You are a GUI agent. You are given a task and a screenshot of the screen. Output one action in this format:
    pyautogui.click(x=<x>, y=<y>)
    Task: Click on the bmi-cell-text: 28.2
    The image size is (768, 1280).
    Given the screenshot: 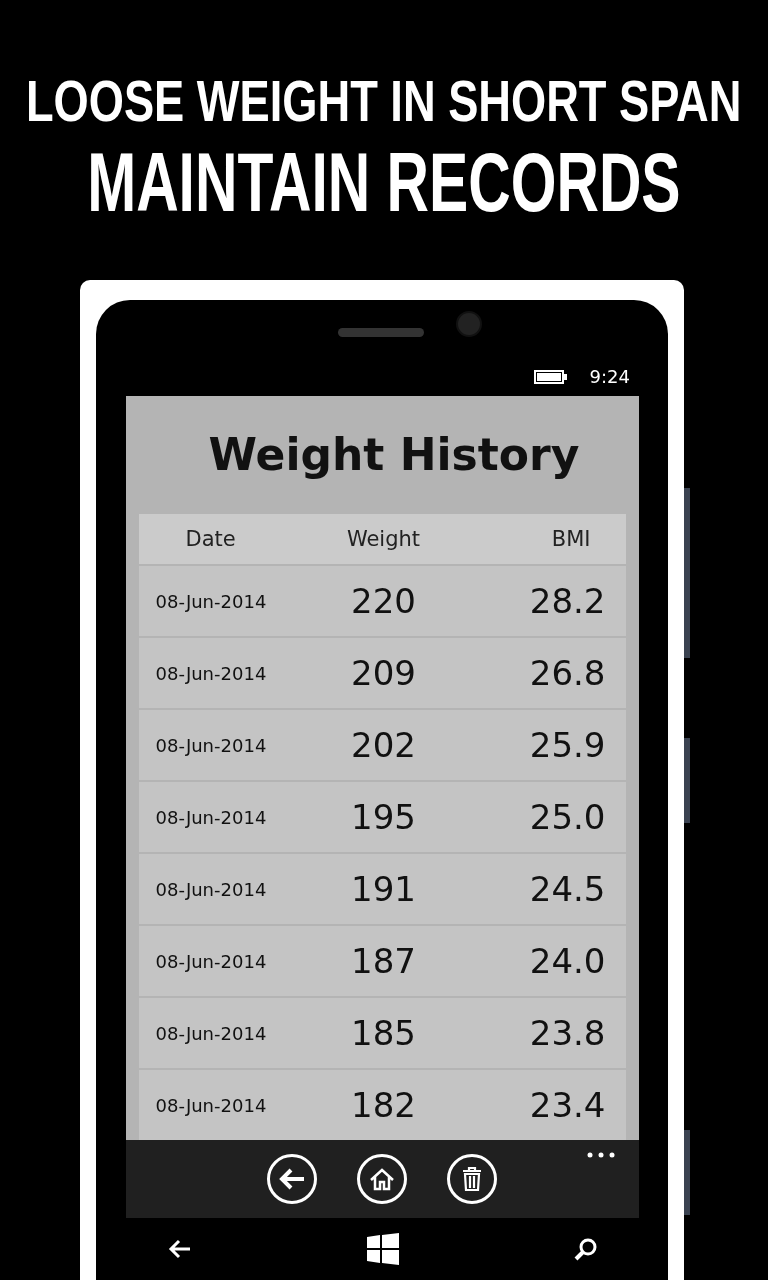 What is the action you would take?
    pyautogui.click(x=567, y=601)
    